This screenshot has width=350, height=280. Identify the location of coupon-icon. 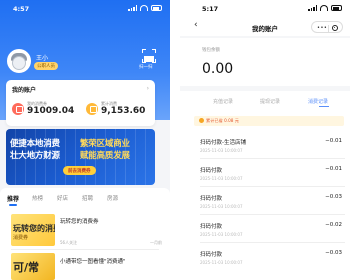
(18, 109).